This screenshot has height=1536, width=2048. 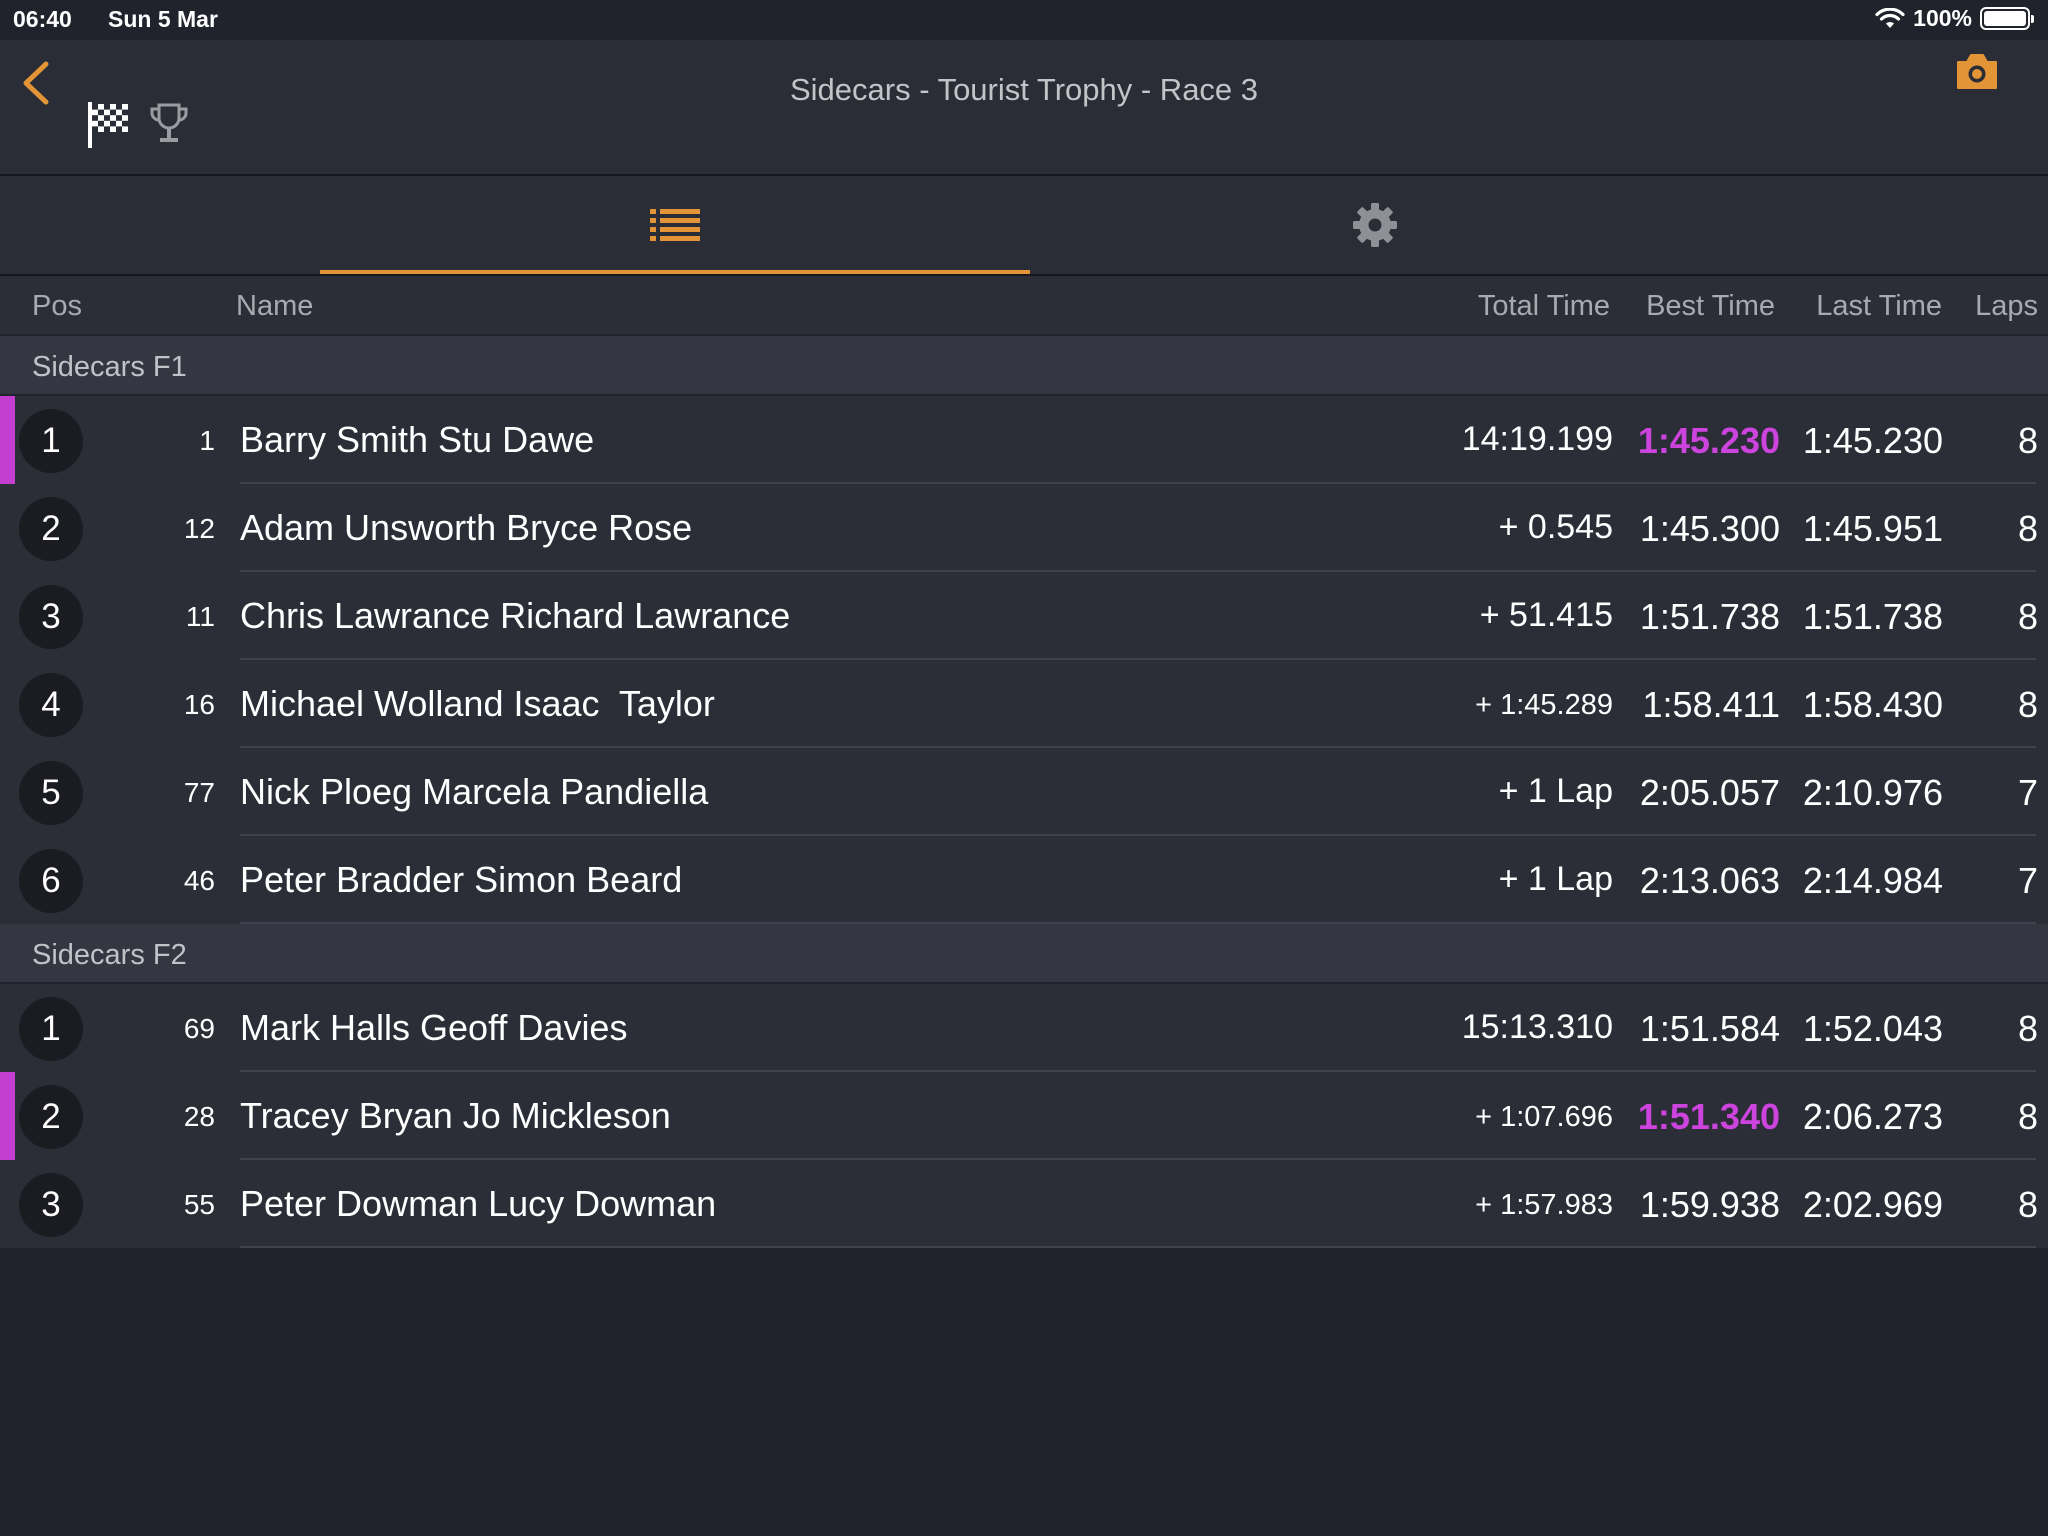 I want to click on last-time: 1:51.738, so click(x=1872, y=616).